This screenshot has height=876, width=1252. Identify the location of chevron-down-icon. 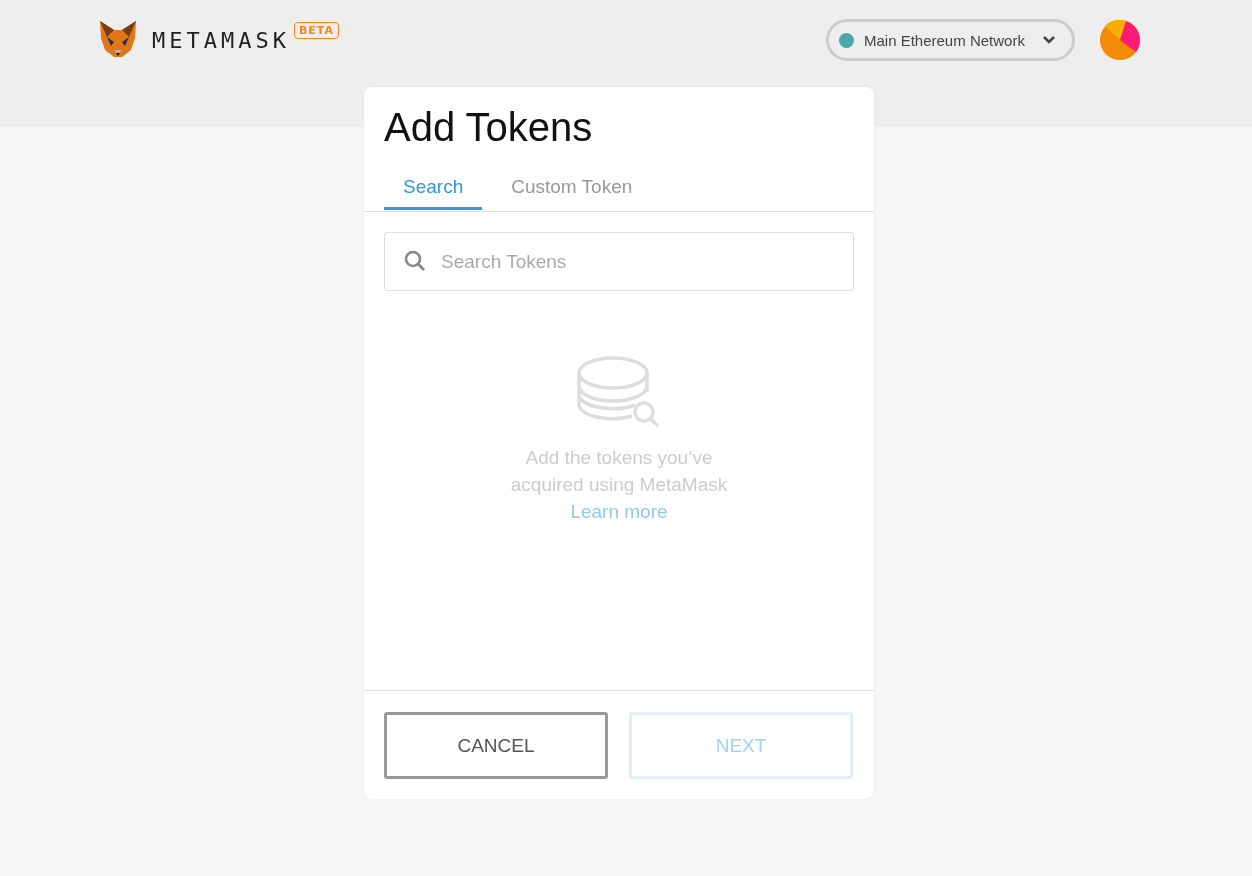
(1049, 40).